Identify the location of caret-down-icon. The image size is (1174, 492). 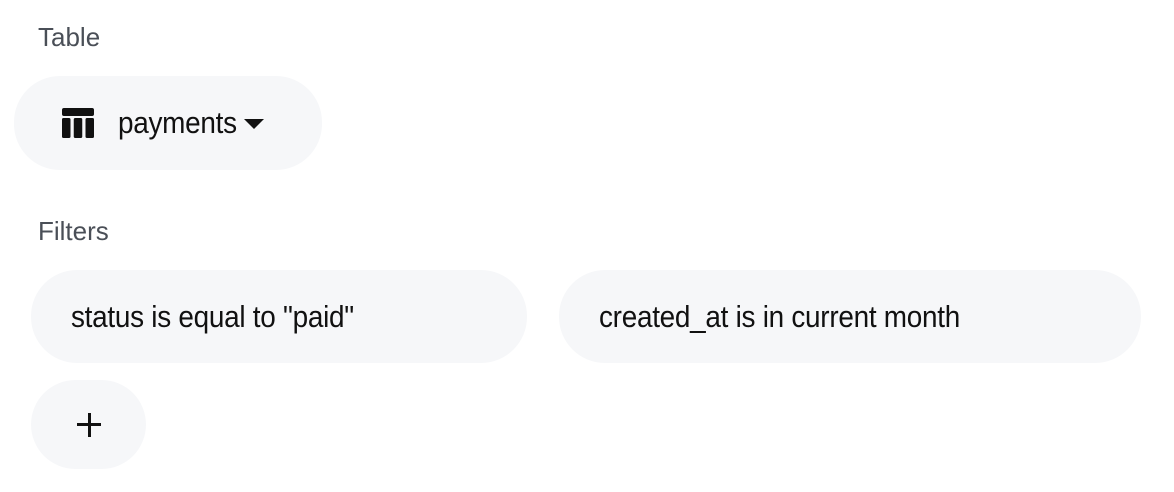
(254, 124).